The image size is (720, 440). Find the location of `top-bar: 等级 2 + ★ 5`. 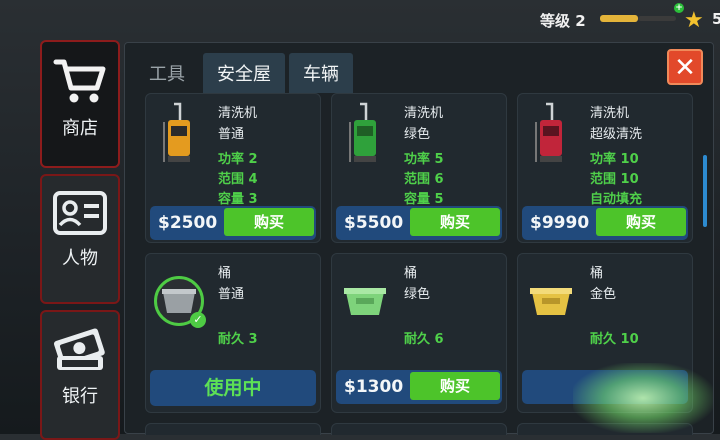

top-bar: 等级 2 + ★ 5 is located at coordinates (360, 20).